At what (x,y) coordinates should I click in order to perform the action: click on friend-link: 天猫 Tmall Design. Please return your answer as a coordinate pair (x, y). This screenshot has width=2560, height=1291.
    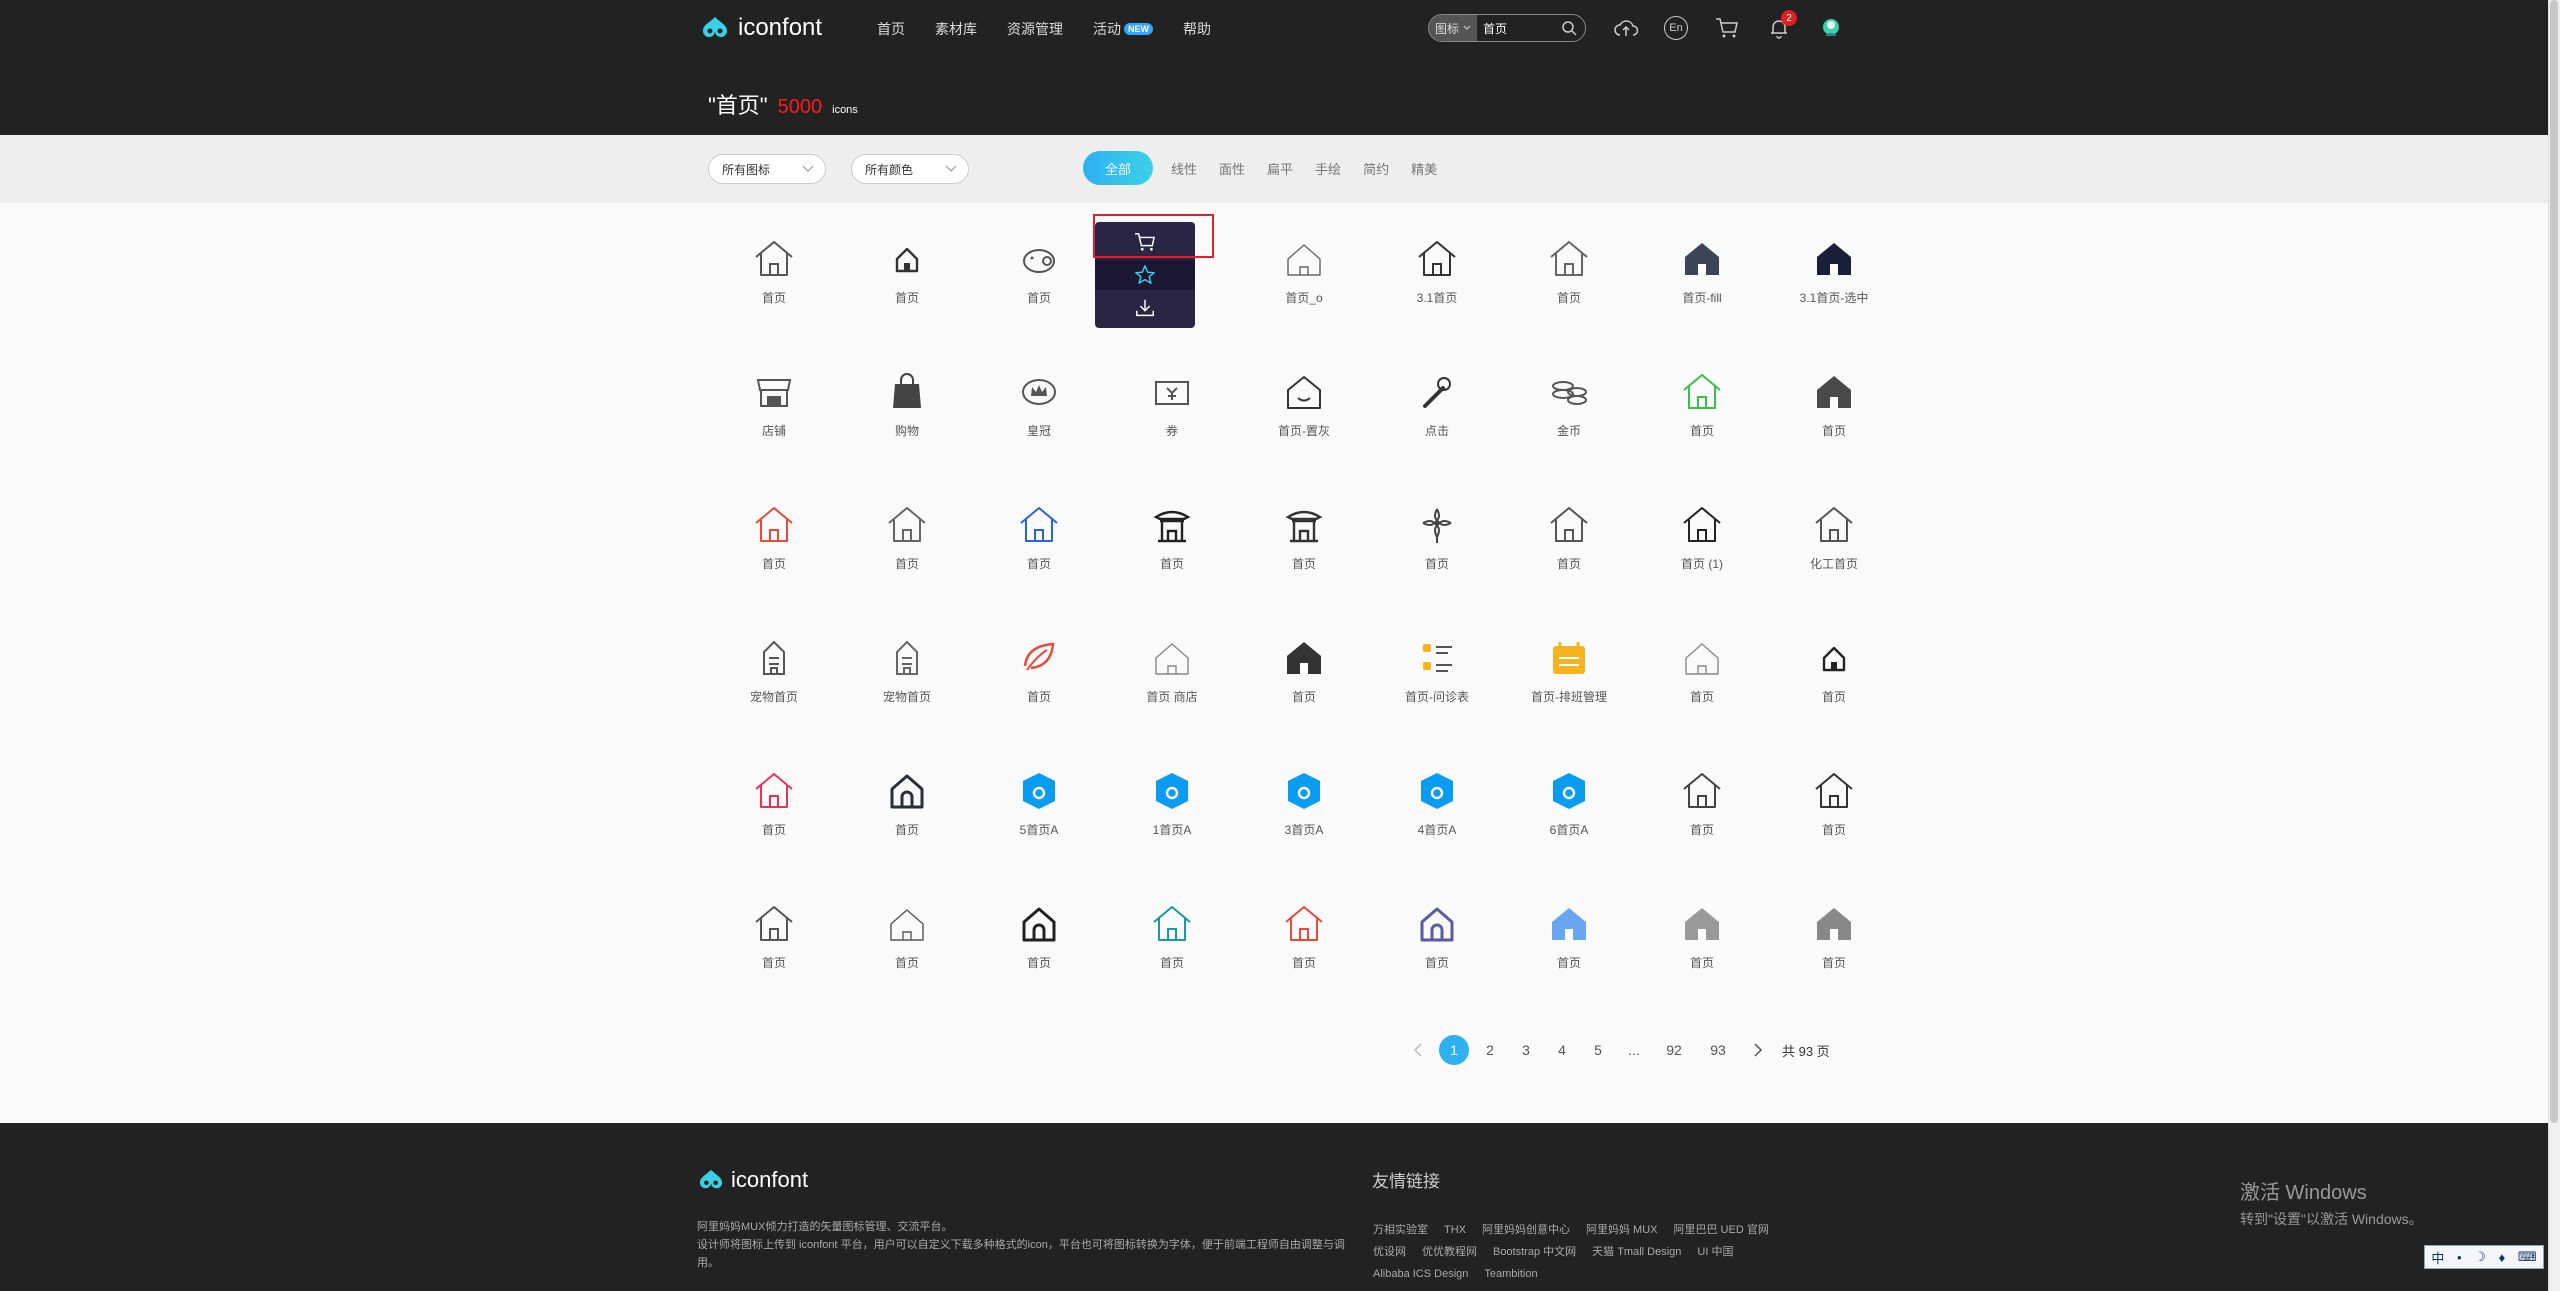
    Looking at the image, I should click on (1636, 1252).